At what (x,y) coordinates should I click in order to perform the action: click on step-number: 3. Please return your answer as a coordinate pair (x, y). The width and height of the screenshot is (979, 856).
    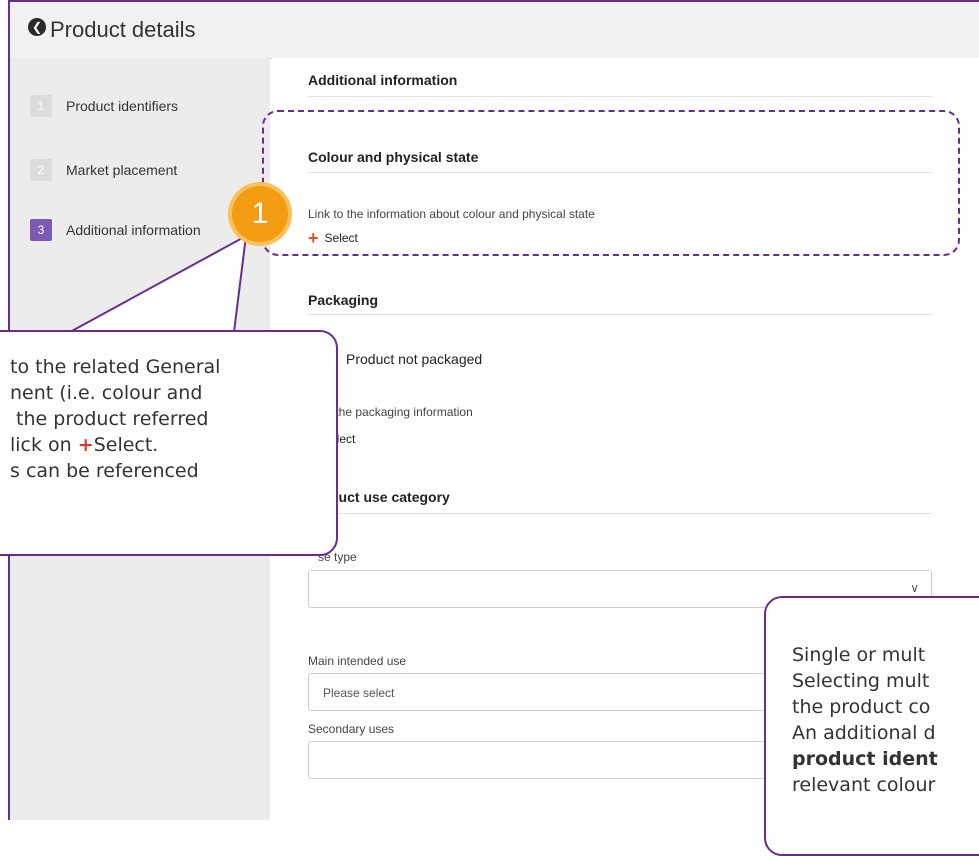
    Looking at the image, I should click on (41, 230).